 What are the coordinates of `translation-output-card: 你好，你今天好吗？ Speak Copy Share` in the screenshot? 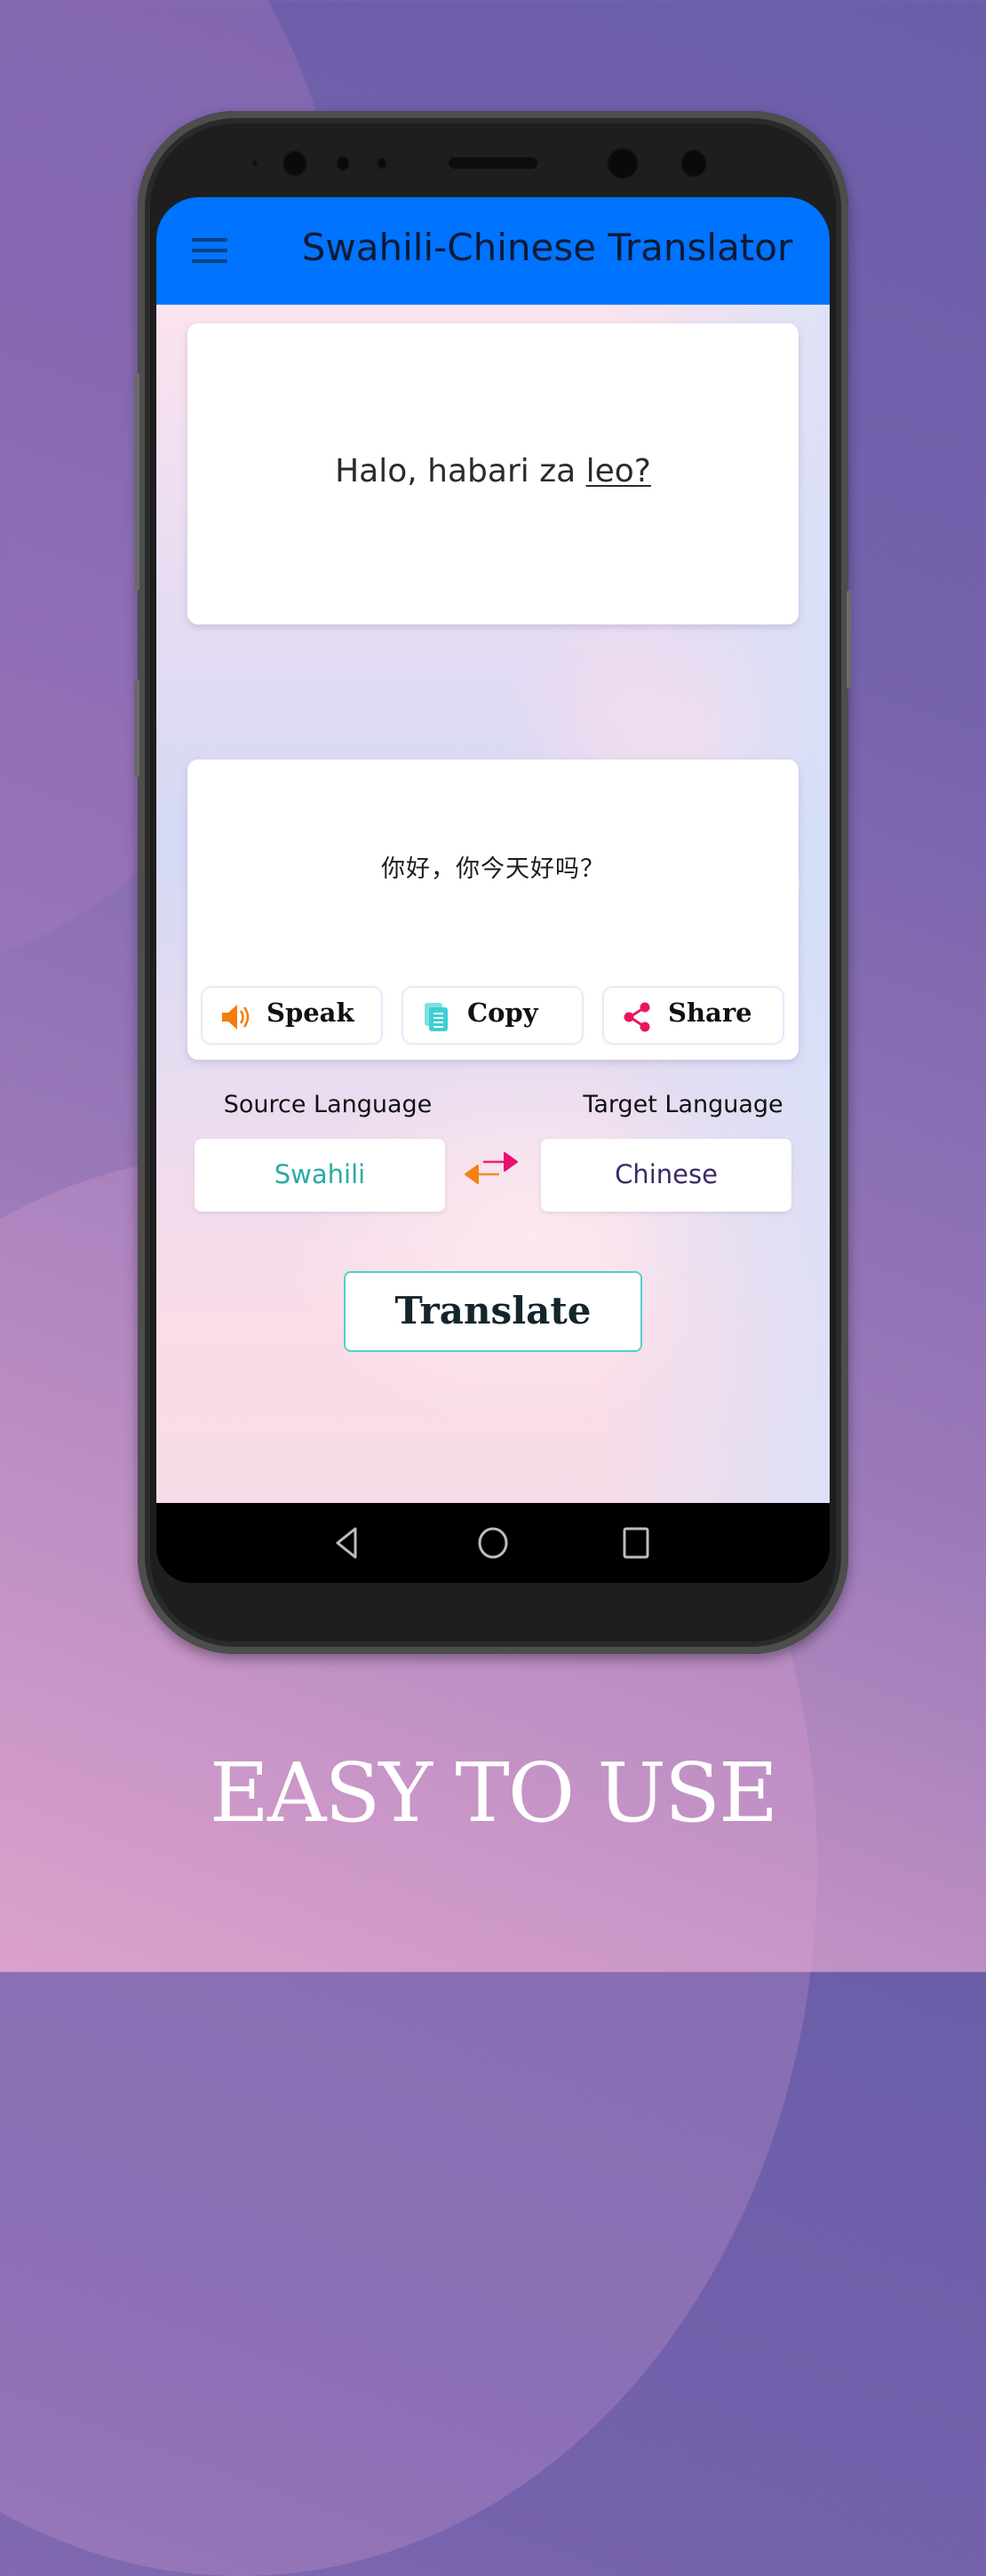 It's located at (493, 909).